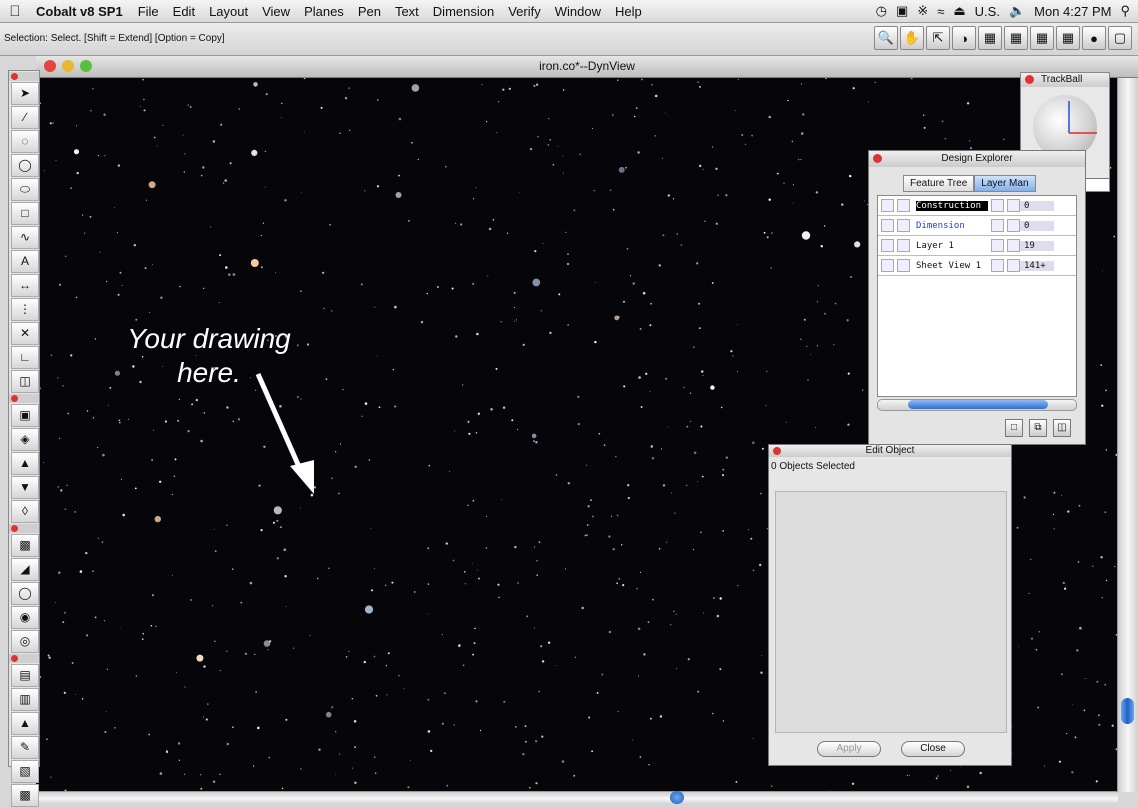 The height and width of the screenshot is (807, 1138). I want to click on sphere-solid-icon: ◉, so click(25, 617).